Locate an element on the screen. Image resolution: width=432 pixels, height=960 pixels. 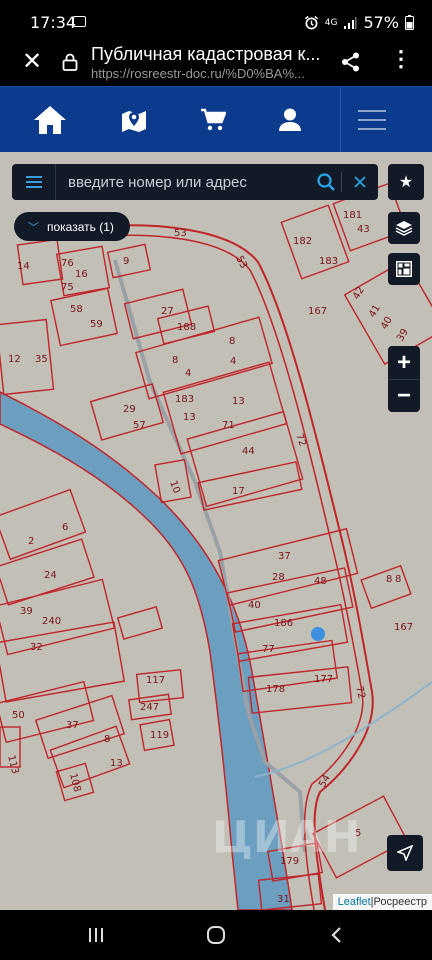
more-options-icon: ⋮ is located at coordinates (401, 59).